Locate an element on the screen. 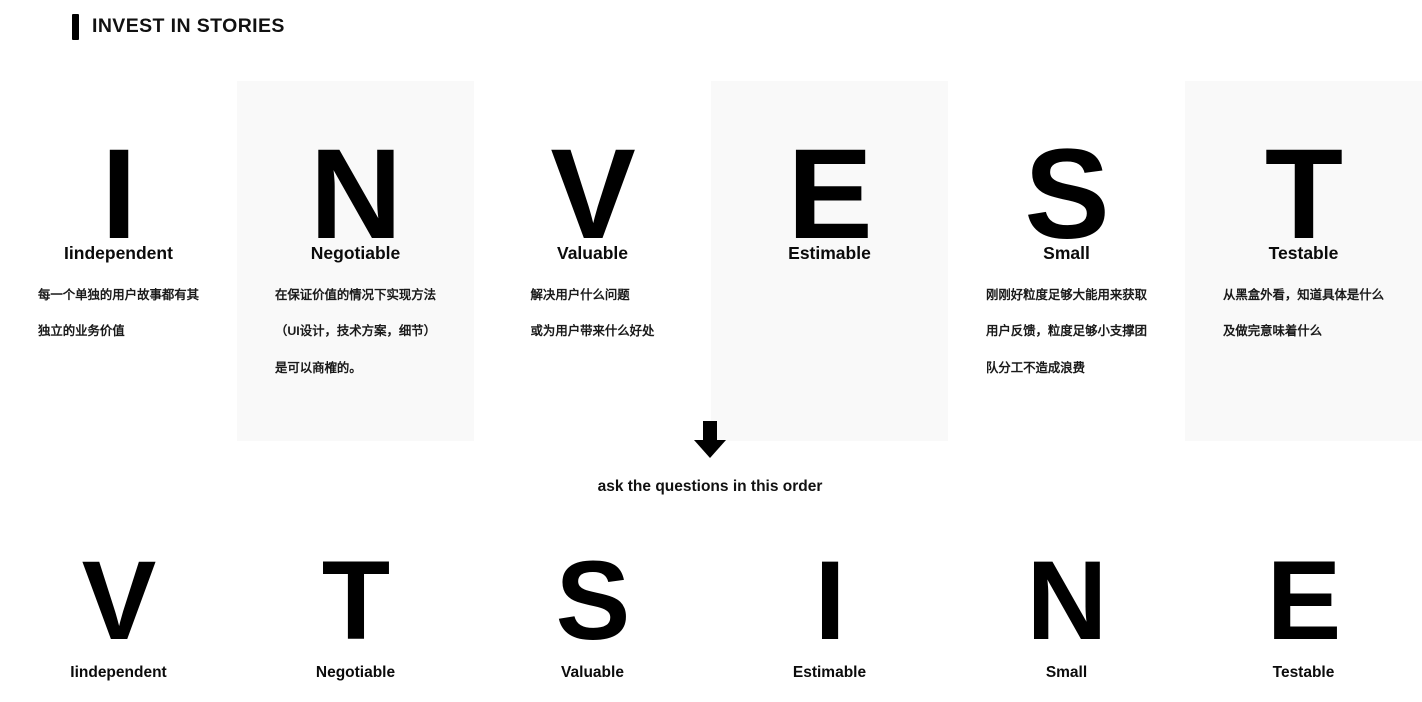 The height and width of the screenshot is (702, 1422). arrow-shaft is located at coordinates (710, 431).